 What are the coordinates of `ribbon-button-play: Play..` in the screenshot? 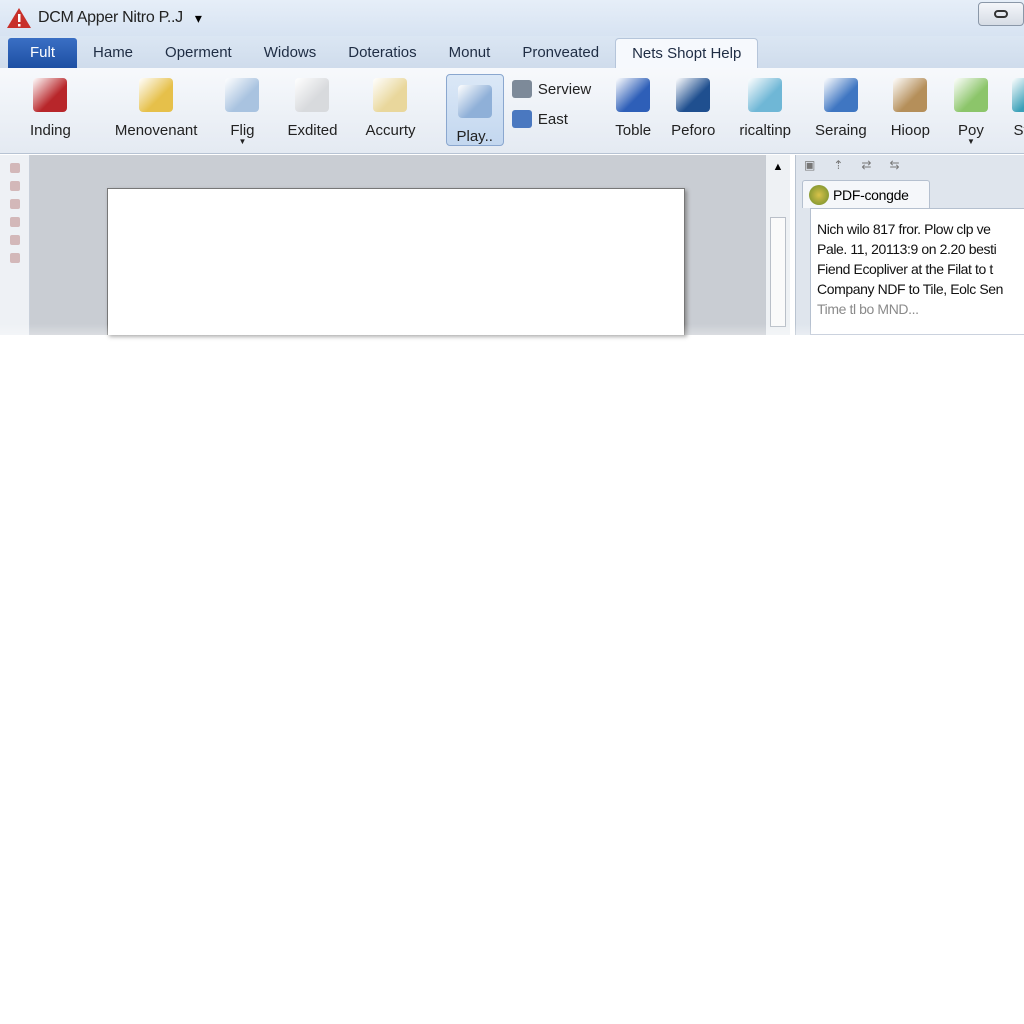 It's located at (474, 110).